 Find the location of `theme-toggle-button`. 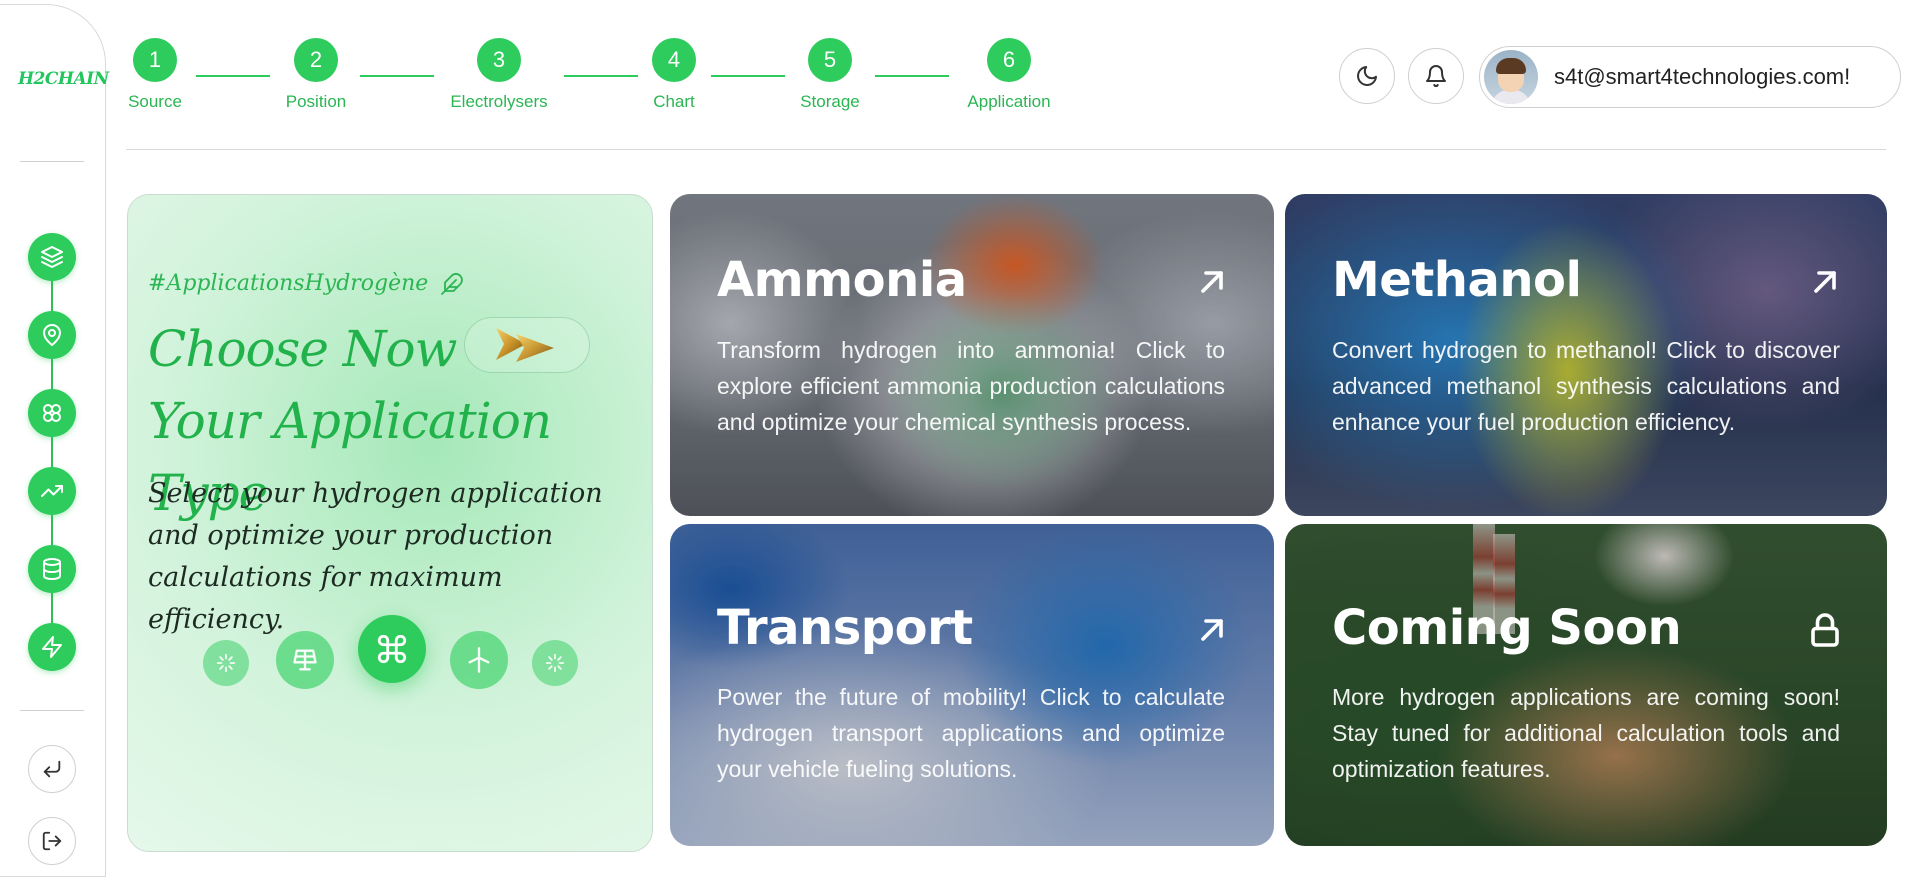

theme-toggle-button is located at coordinates (1367, 76).